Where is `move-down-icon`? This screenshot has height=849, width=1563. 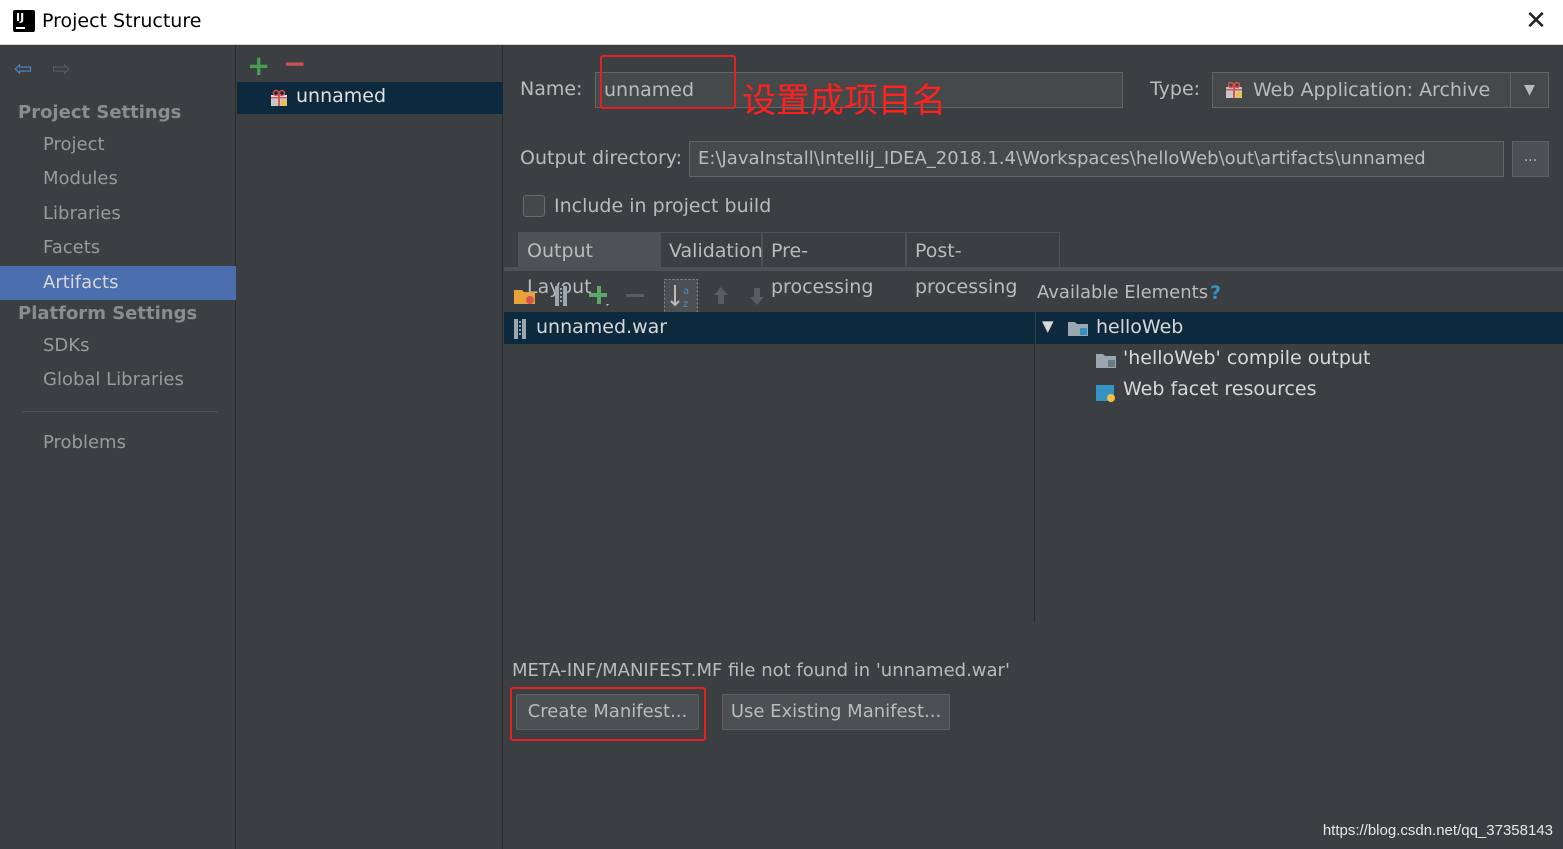 move-down-icon is located at coordinates (757, 296).